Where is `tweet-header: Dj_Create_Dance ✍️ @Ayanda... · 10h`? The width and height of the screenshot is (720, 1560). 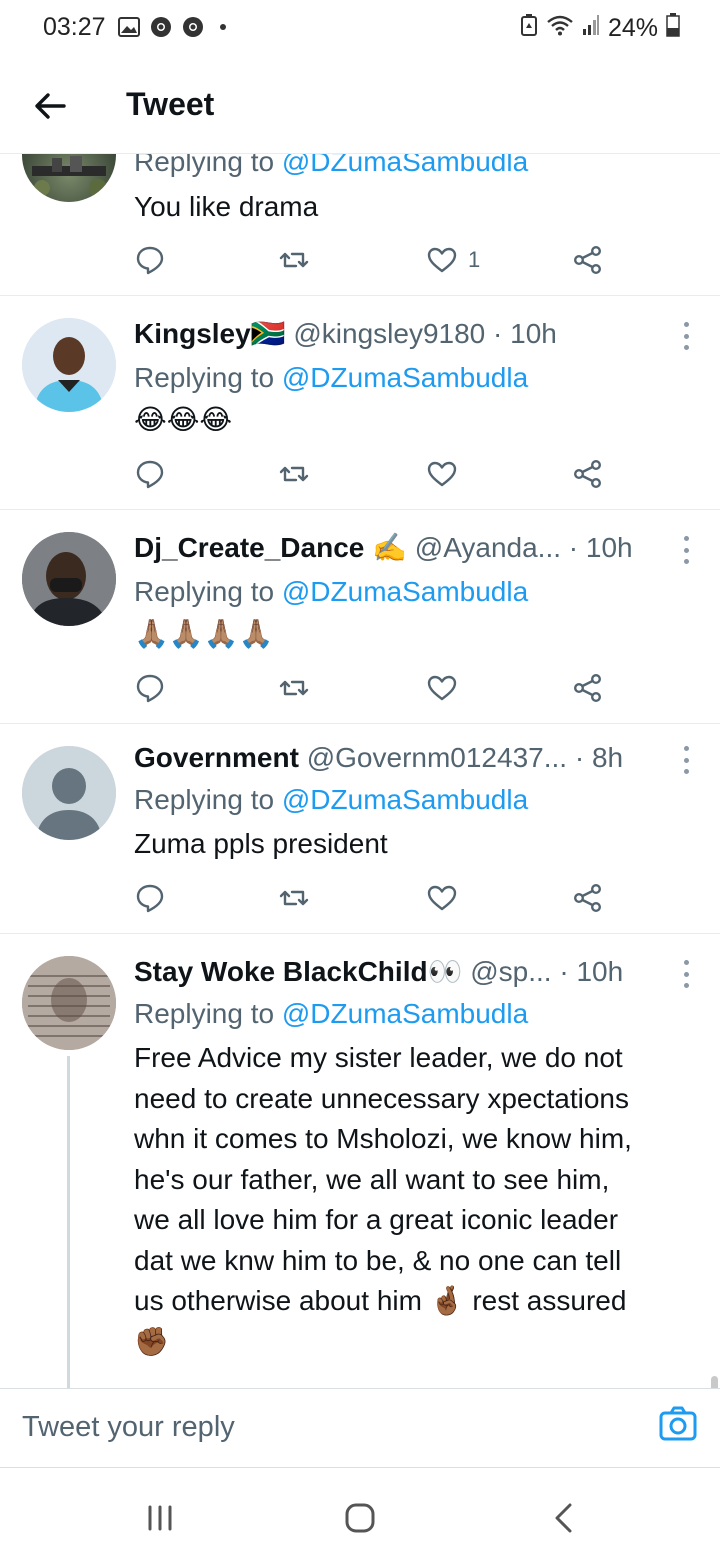 tweet-header: Dj_Create_Dance ✍️ @Ayanda... · 10h is located at coordinates (399, 548).